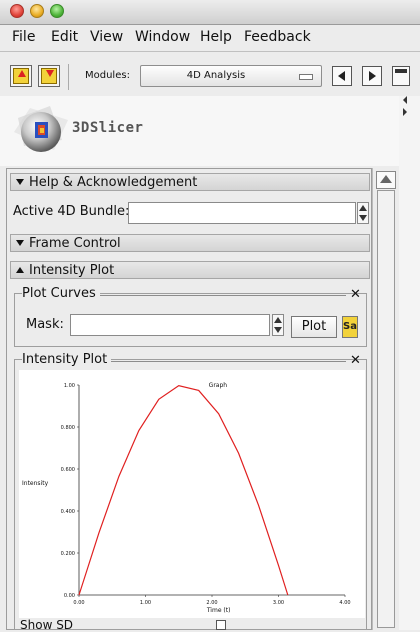 This screenshot has height=632, width=420. I want to click on vertical-scrollbar, so click(385, 399).